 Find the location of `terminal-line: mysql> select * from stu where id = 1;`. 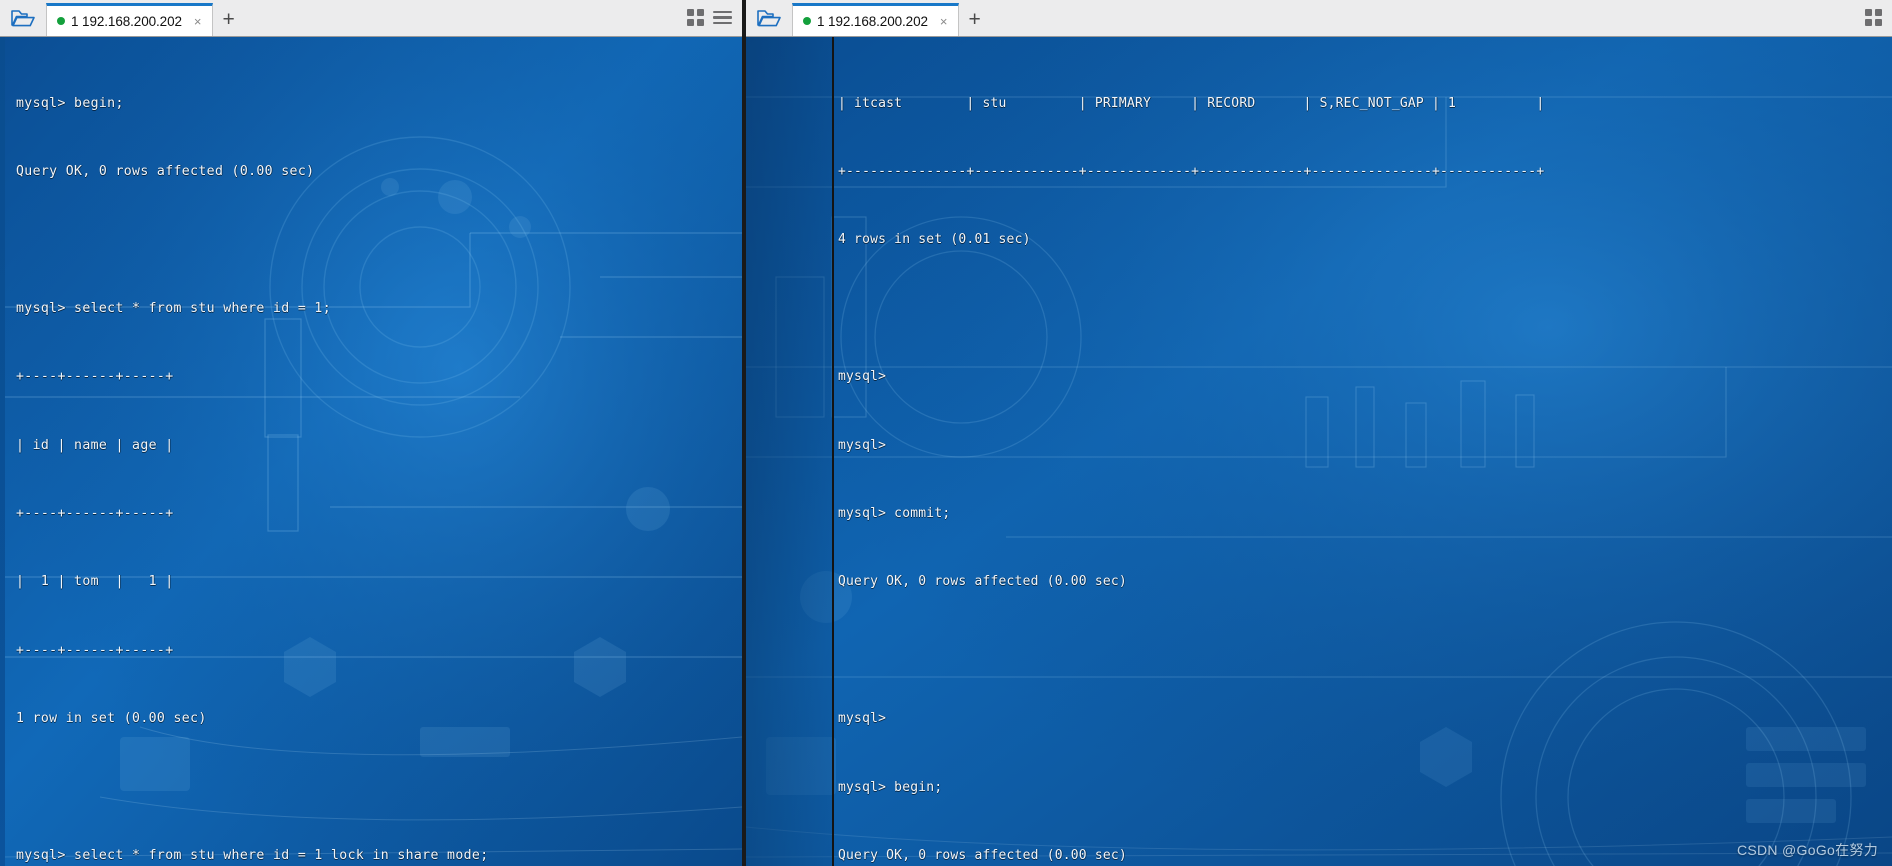

terminal-line: mysql> select * from stu where id = 1; is located at coordinates (174, 308).